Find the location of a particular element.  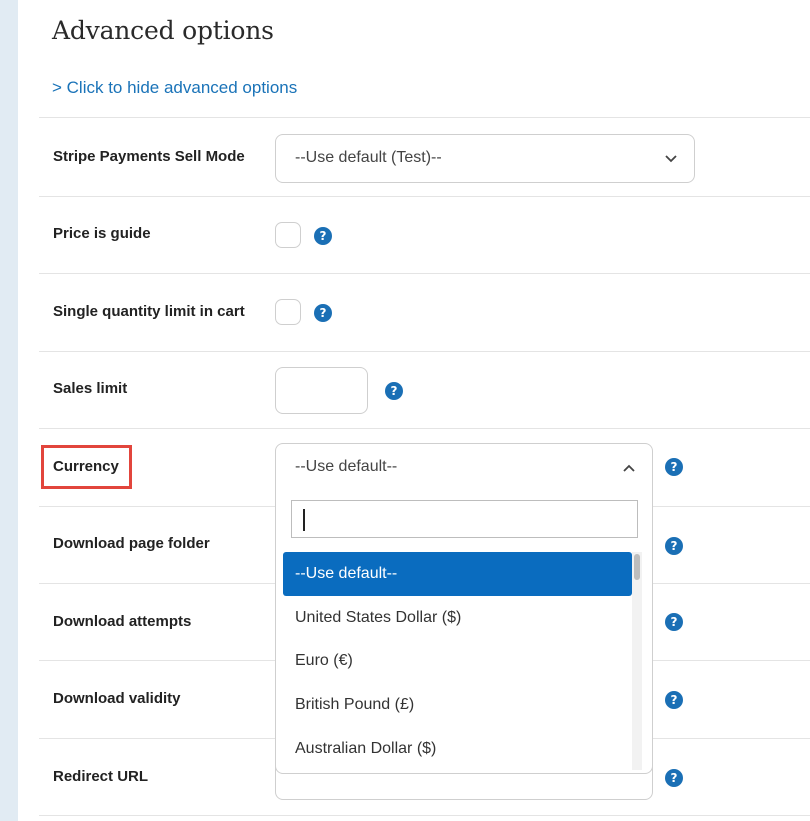

redirect-url-label: Redirect URL is located at coordinates (101, 776).